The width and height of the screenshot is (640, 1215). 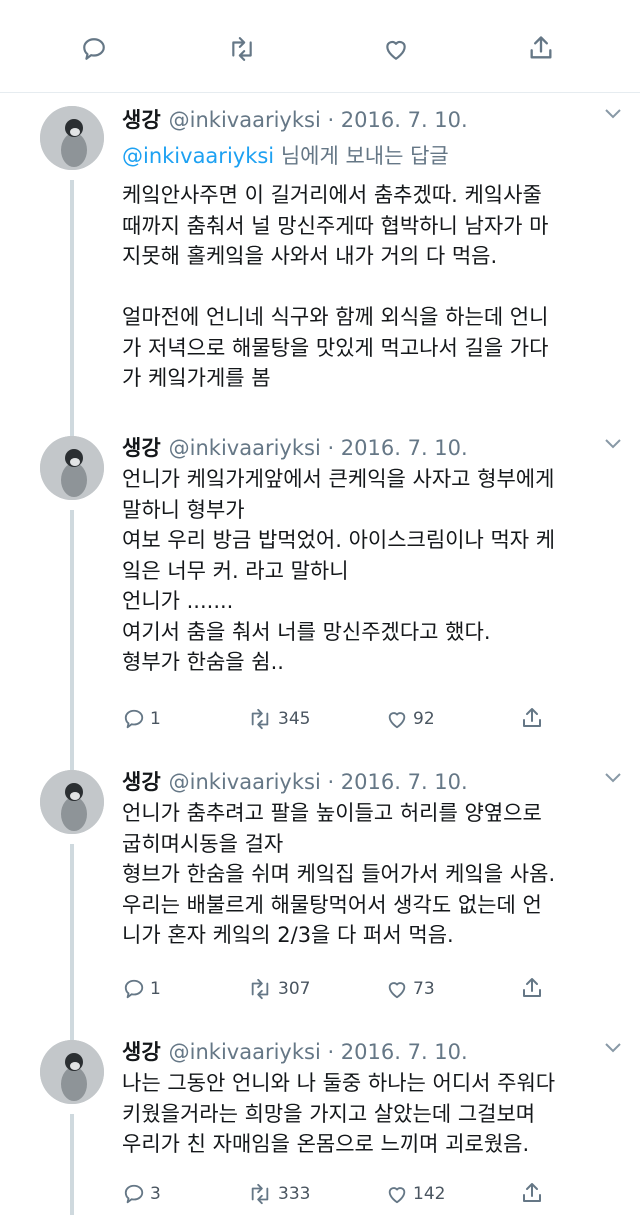 What do you see at coordinates (329, 1113) in the screenshot?
I see `tweet-line: 키웠을거라는 희망을 가지고 살았는데 그걸보며` at bounding box center [329, 1113].